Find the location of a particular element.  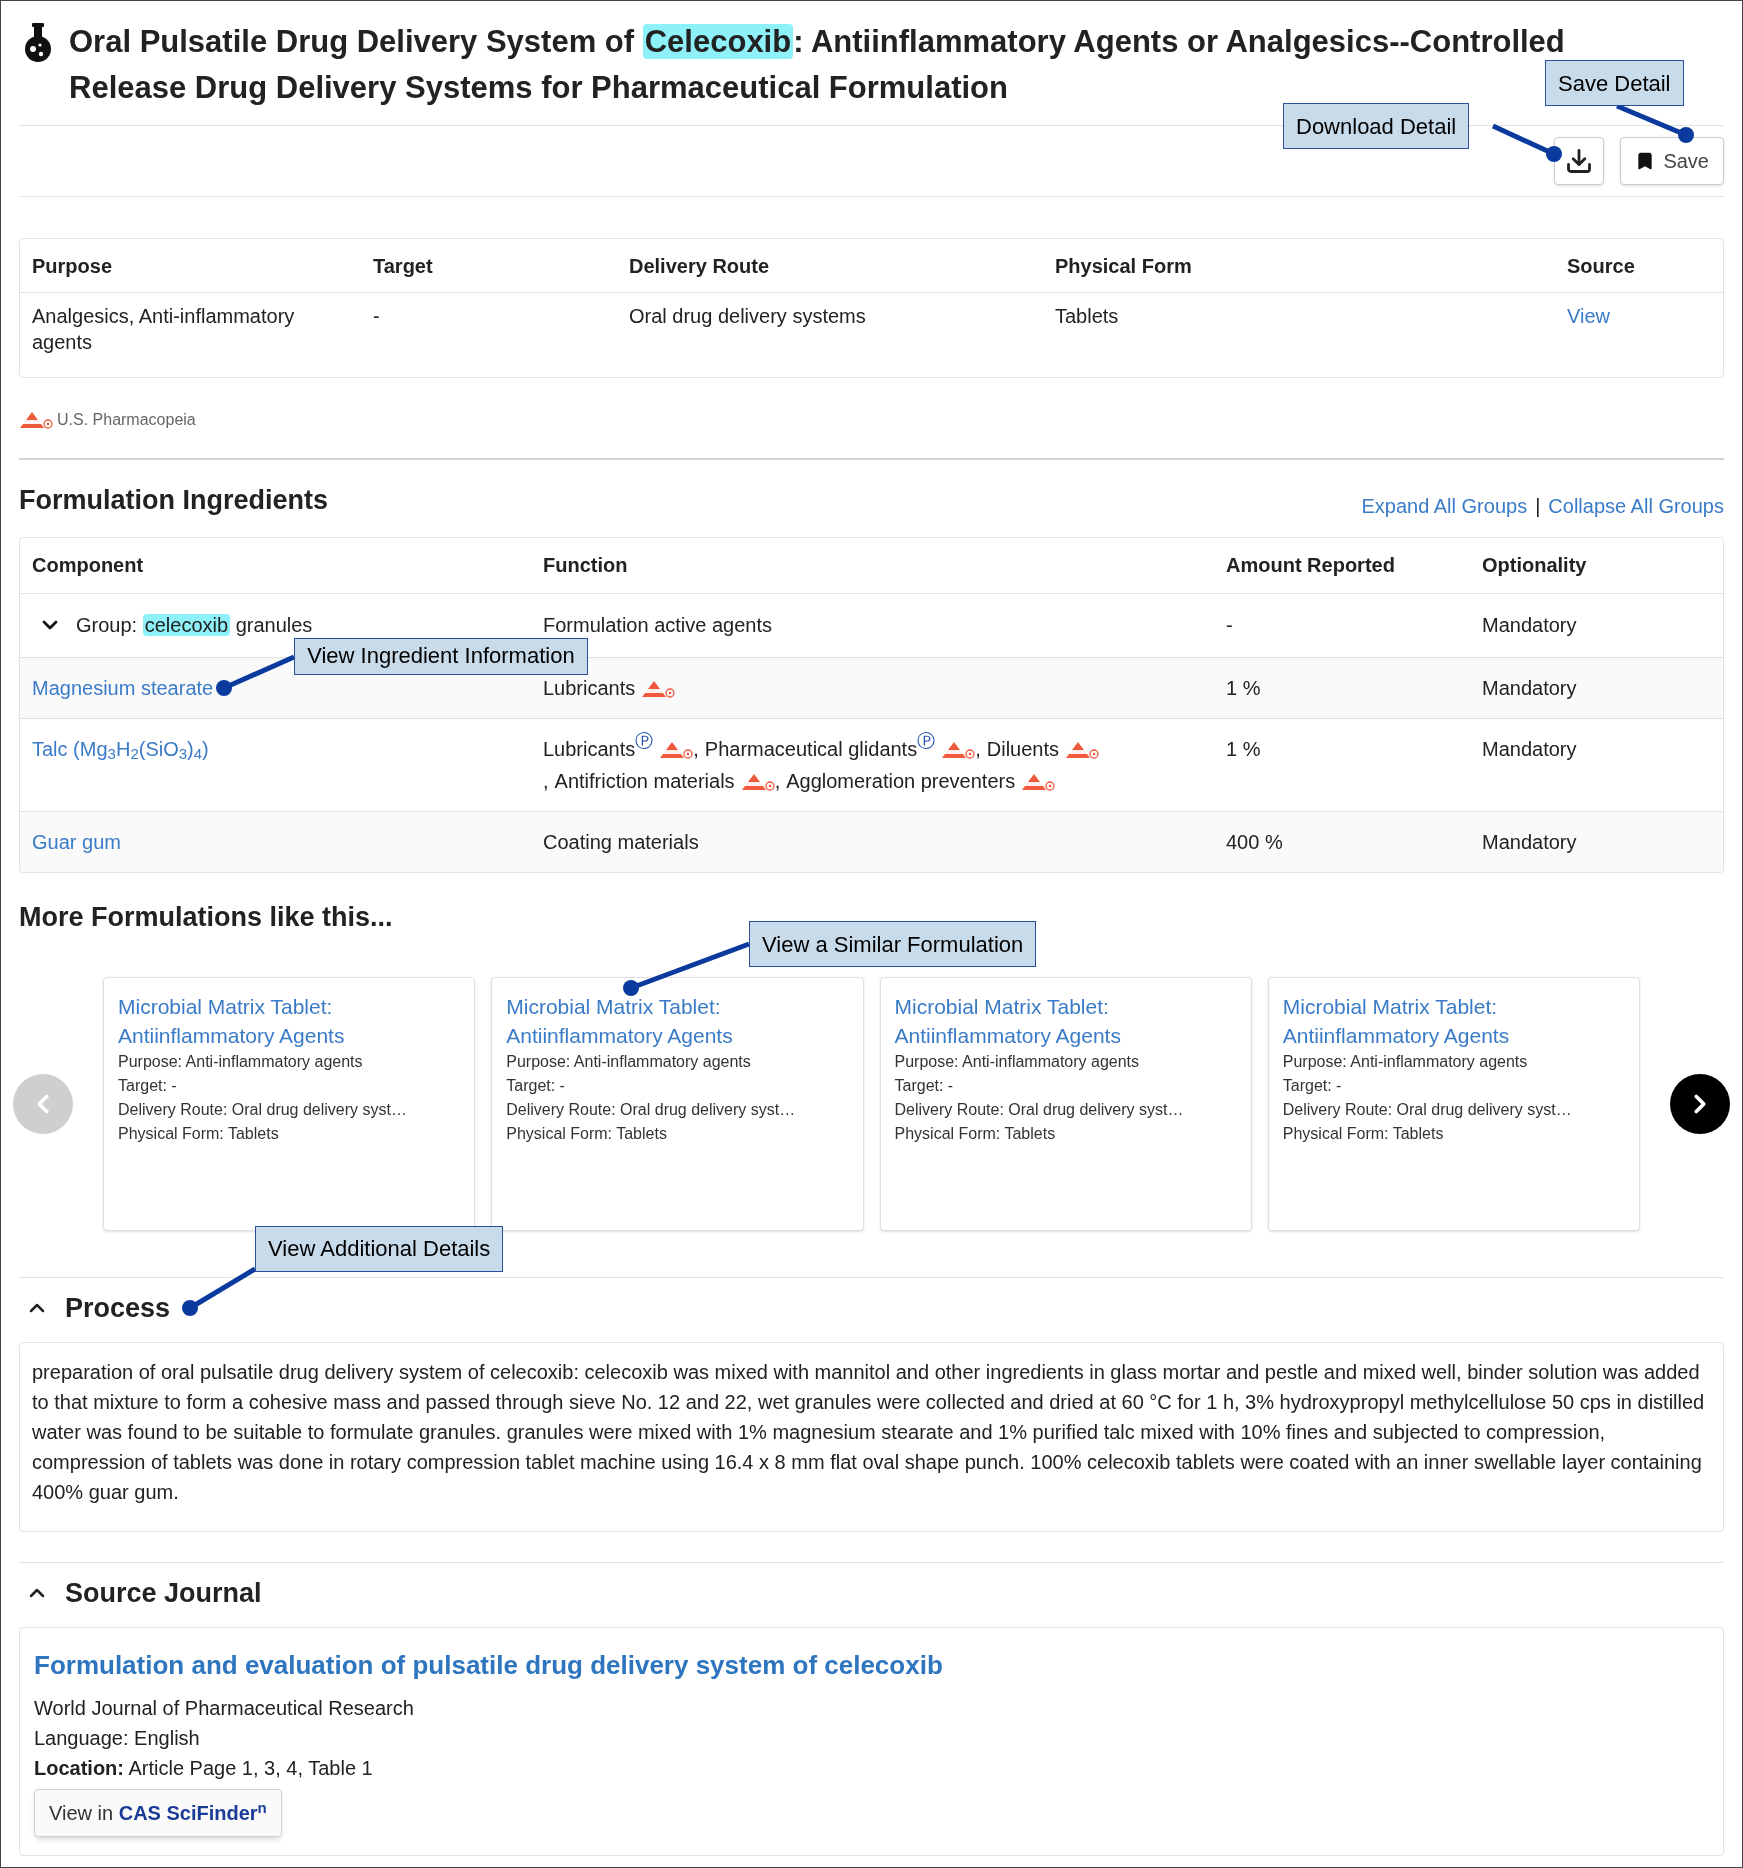

function-label: Antifriction materials is located at coordinates (644, 780).